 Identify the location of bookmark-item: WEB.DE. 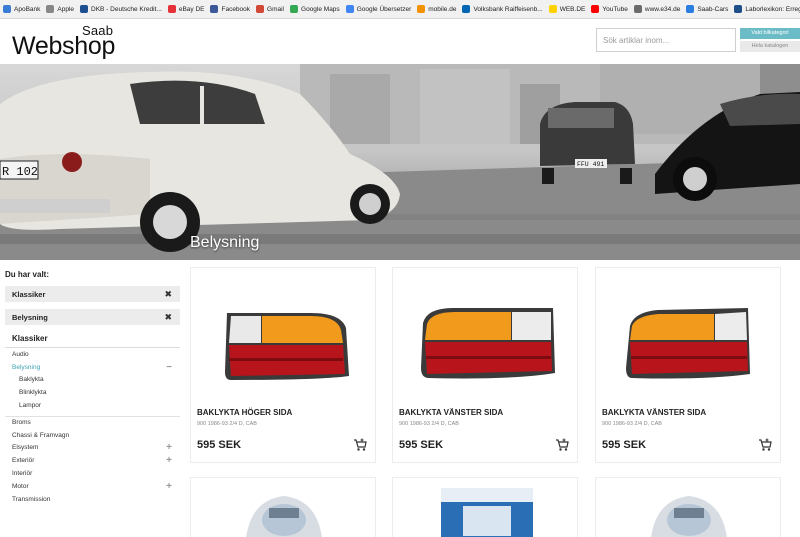
(566, 9).